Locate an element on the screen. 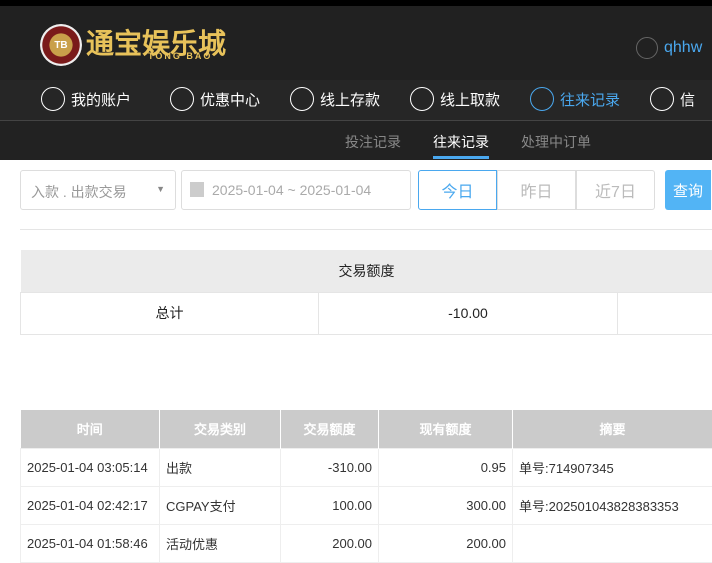 The image size is (712, 563). withdraw-icon is located at coordinates (422, 99).